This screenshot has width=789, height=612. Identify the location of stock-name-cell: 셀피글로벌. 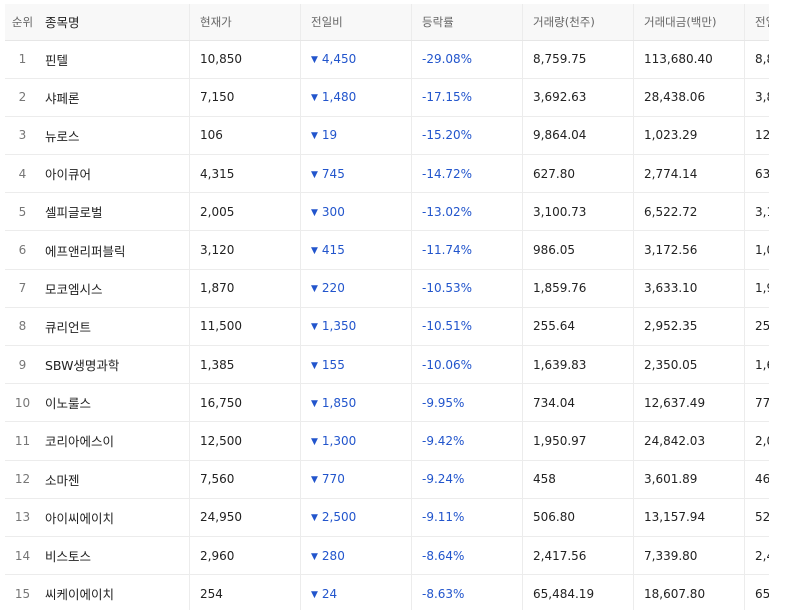
(115, 212).